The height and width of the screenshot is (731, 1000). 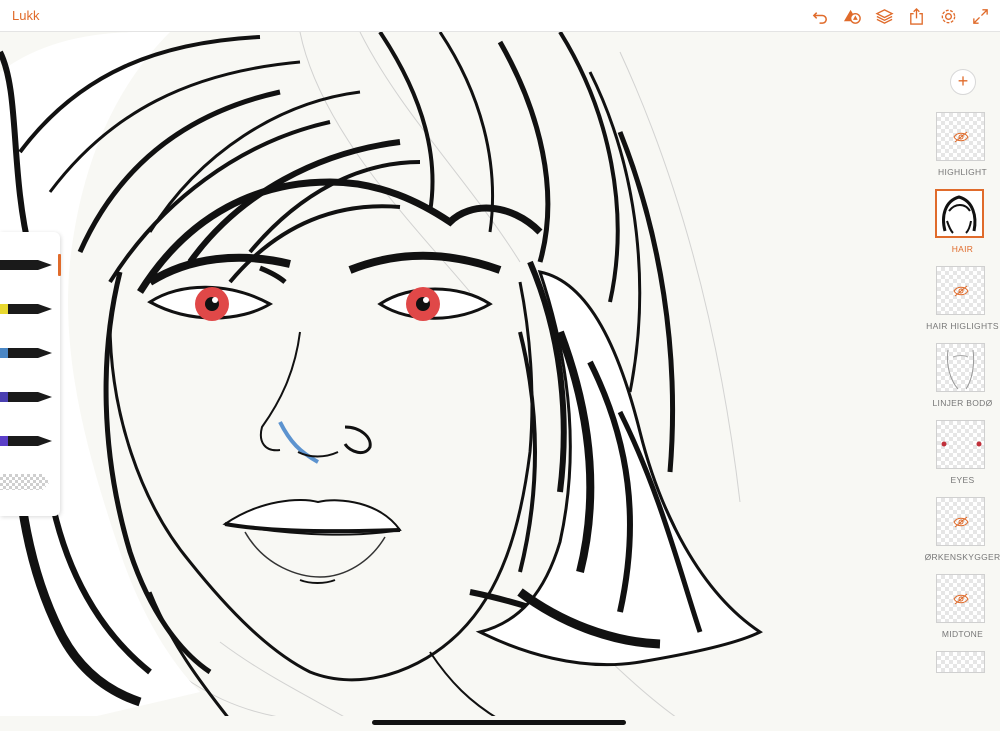 I want to click on active-brush-indicator, so click(x=59, y=265).